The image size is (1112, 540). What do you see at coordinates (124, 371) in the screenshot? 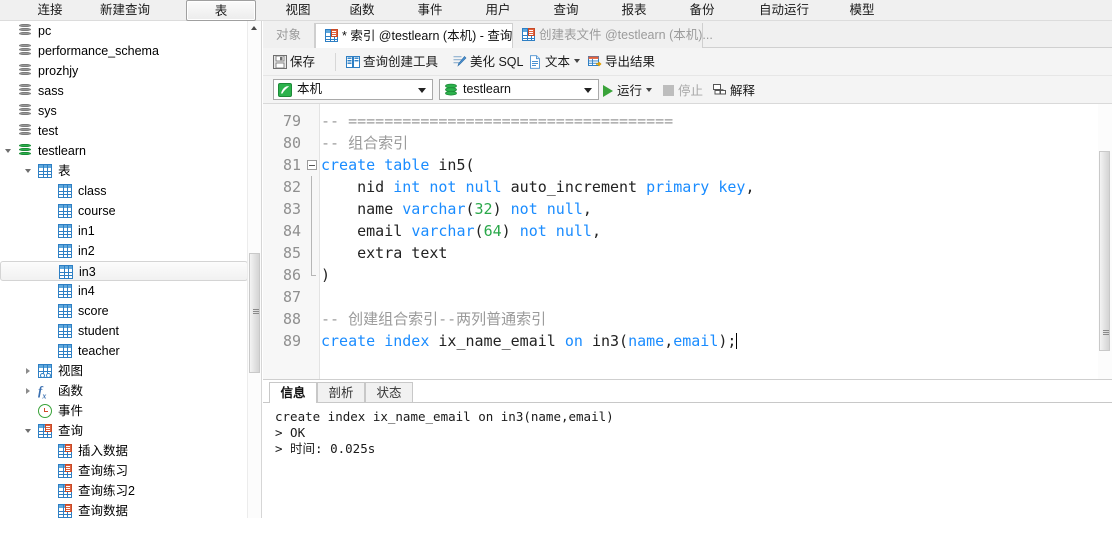
I see `tree-item: 视图` at bounding box center [124, 371].